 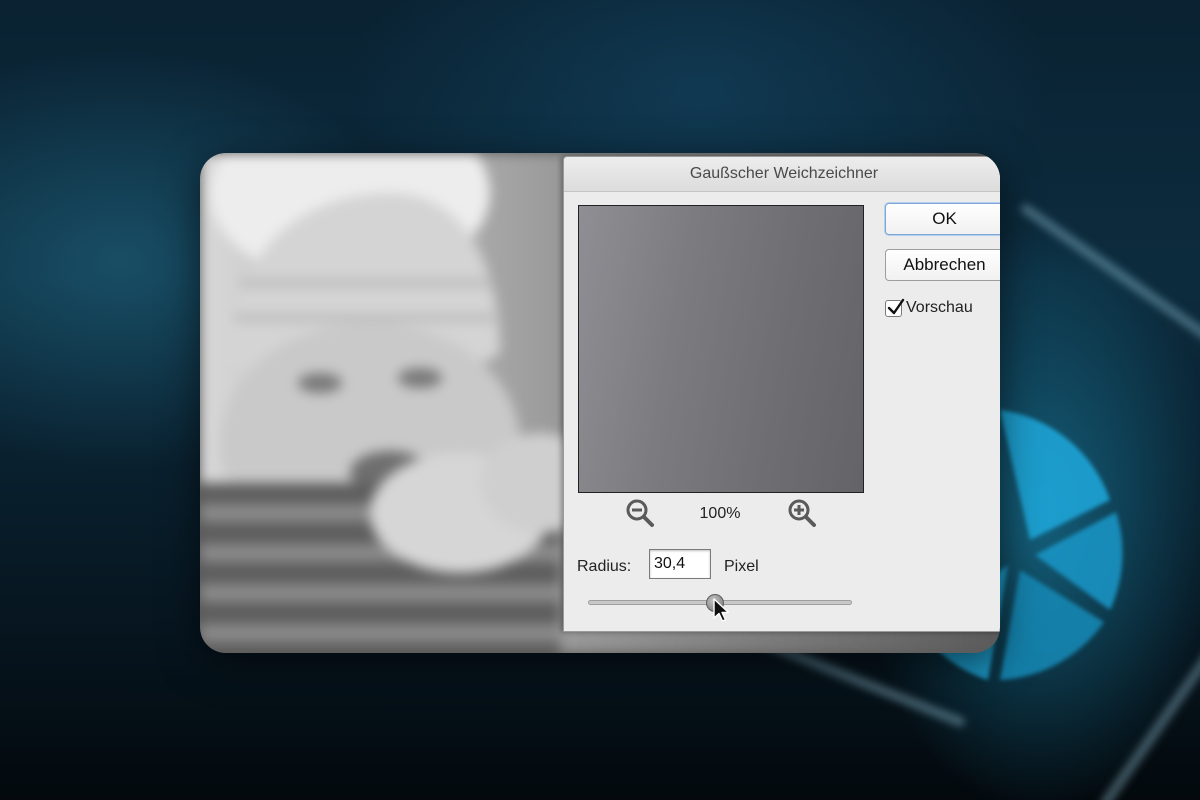 I want to click on preview-label: Vorschau, so click(x=939, y=307).